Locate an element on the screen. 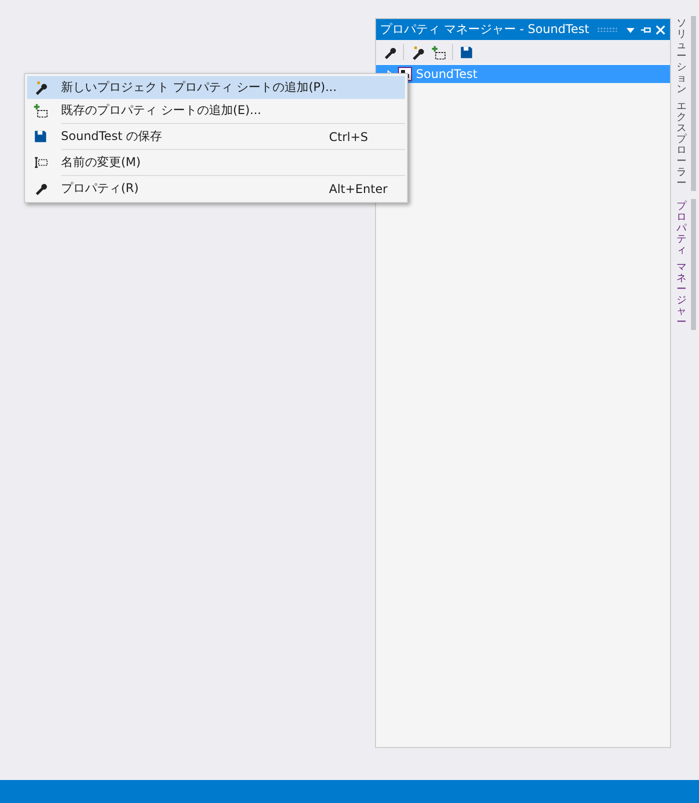 Image resolution: width=699 pixels, height=803 pixels. menu-item: SoundTest の保存 Ctrl+S is located at coordinates (216, 136).